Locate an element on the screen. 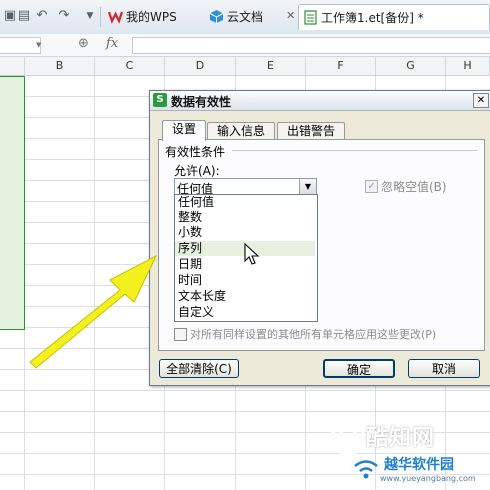 The image size is (490, 490). wifi-icon is located at coordinates (366, 469).